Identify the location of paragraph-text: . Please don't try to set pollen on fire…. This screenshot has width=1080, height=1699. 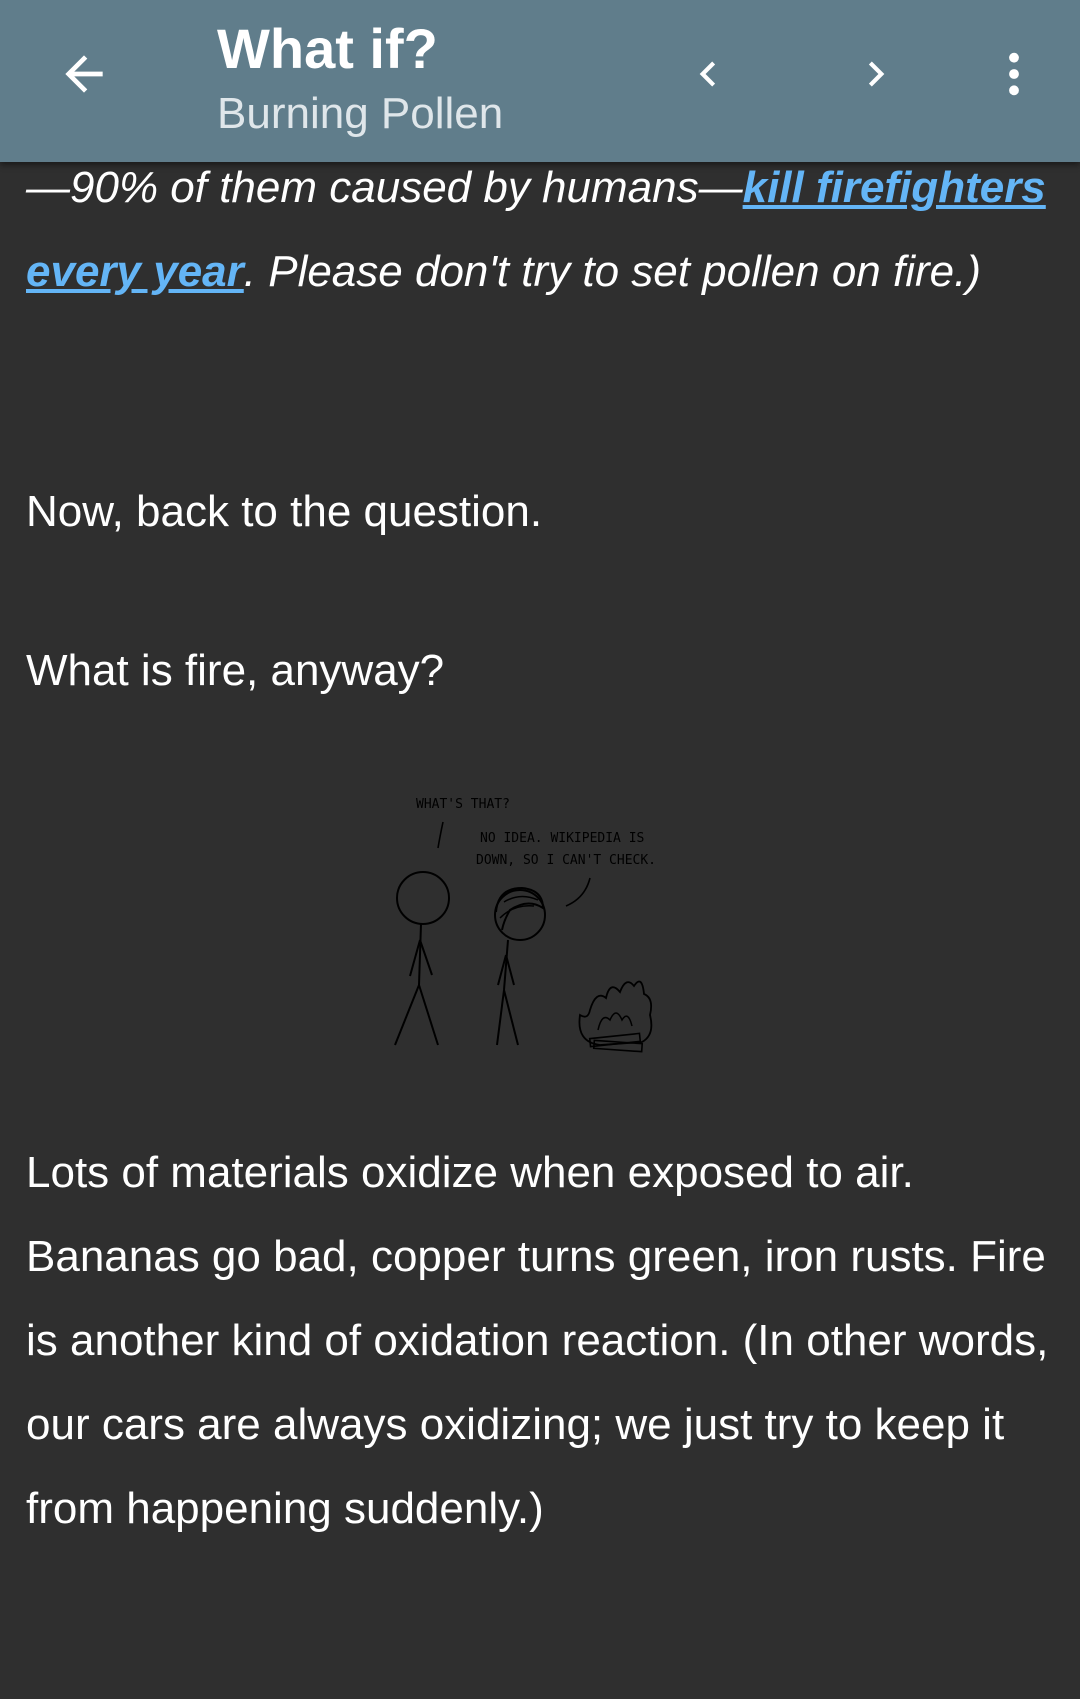
(612, 271).